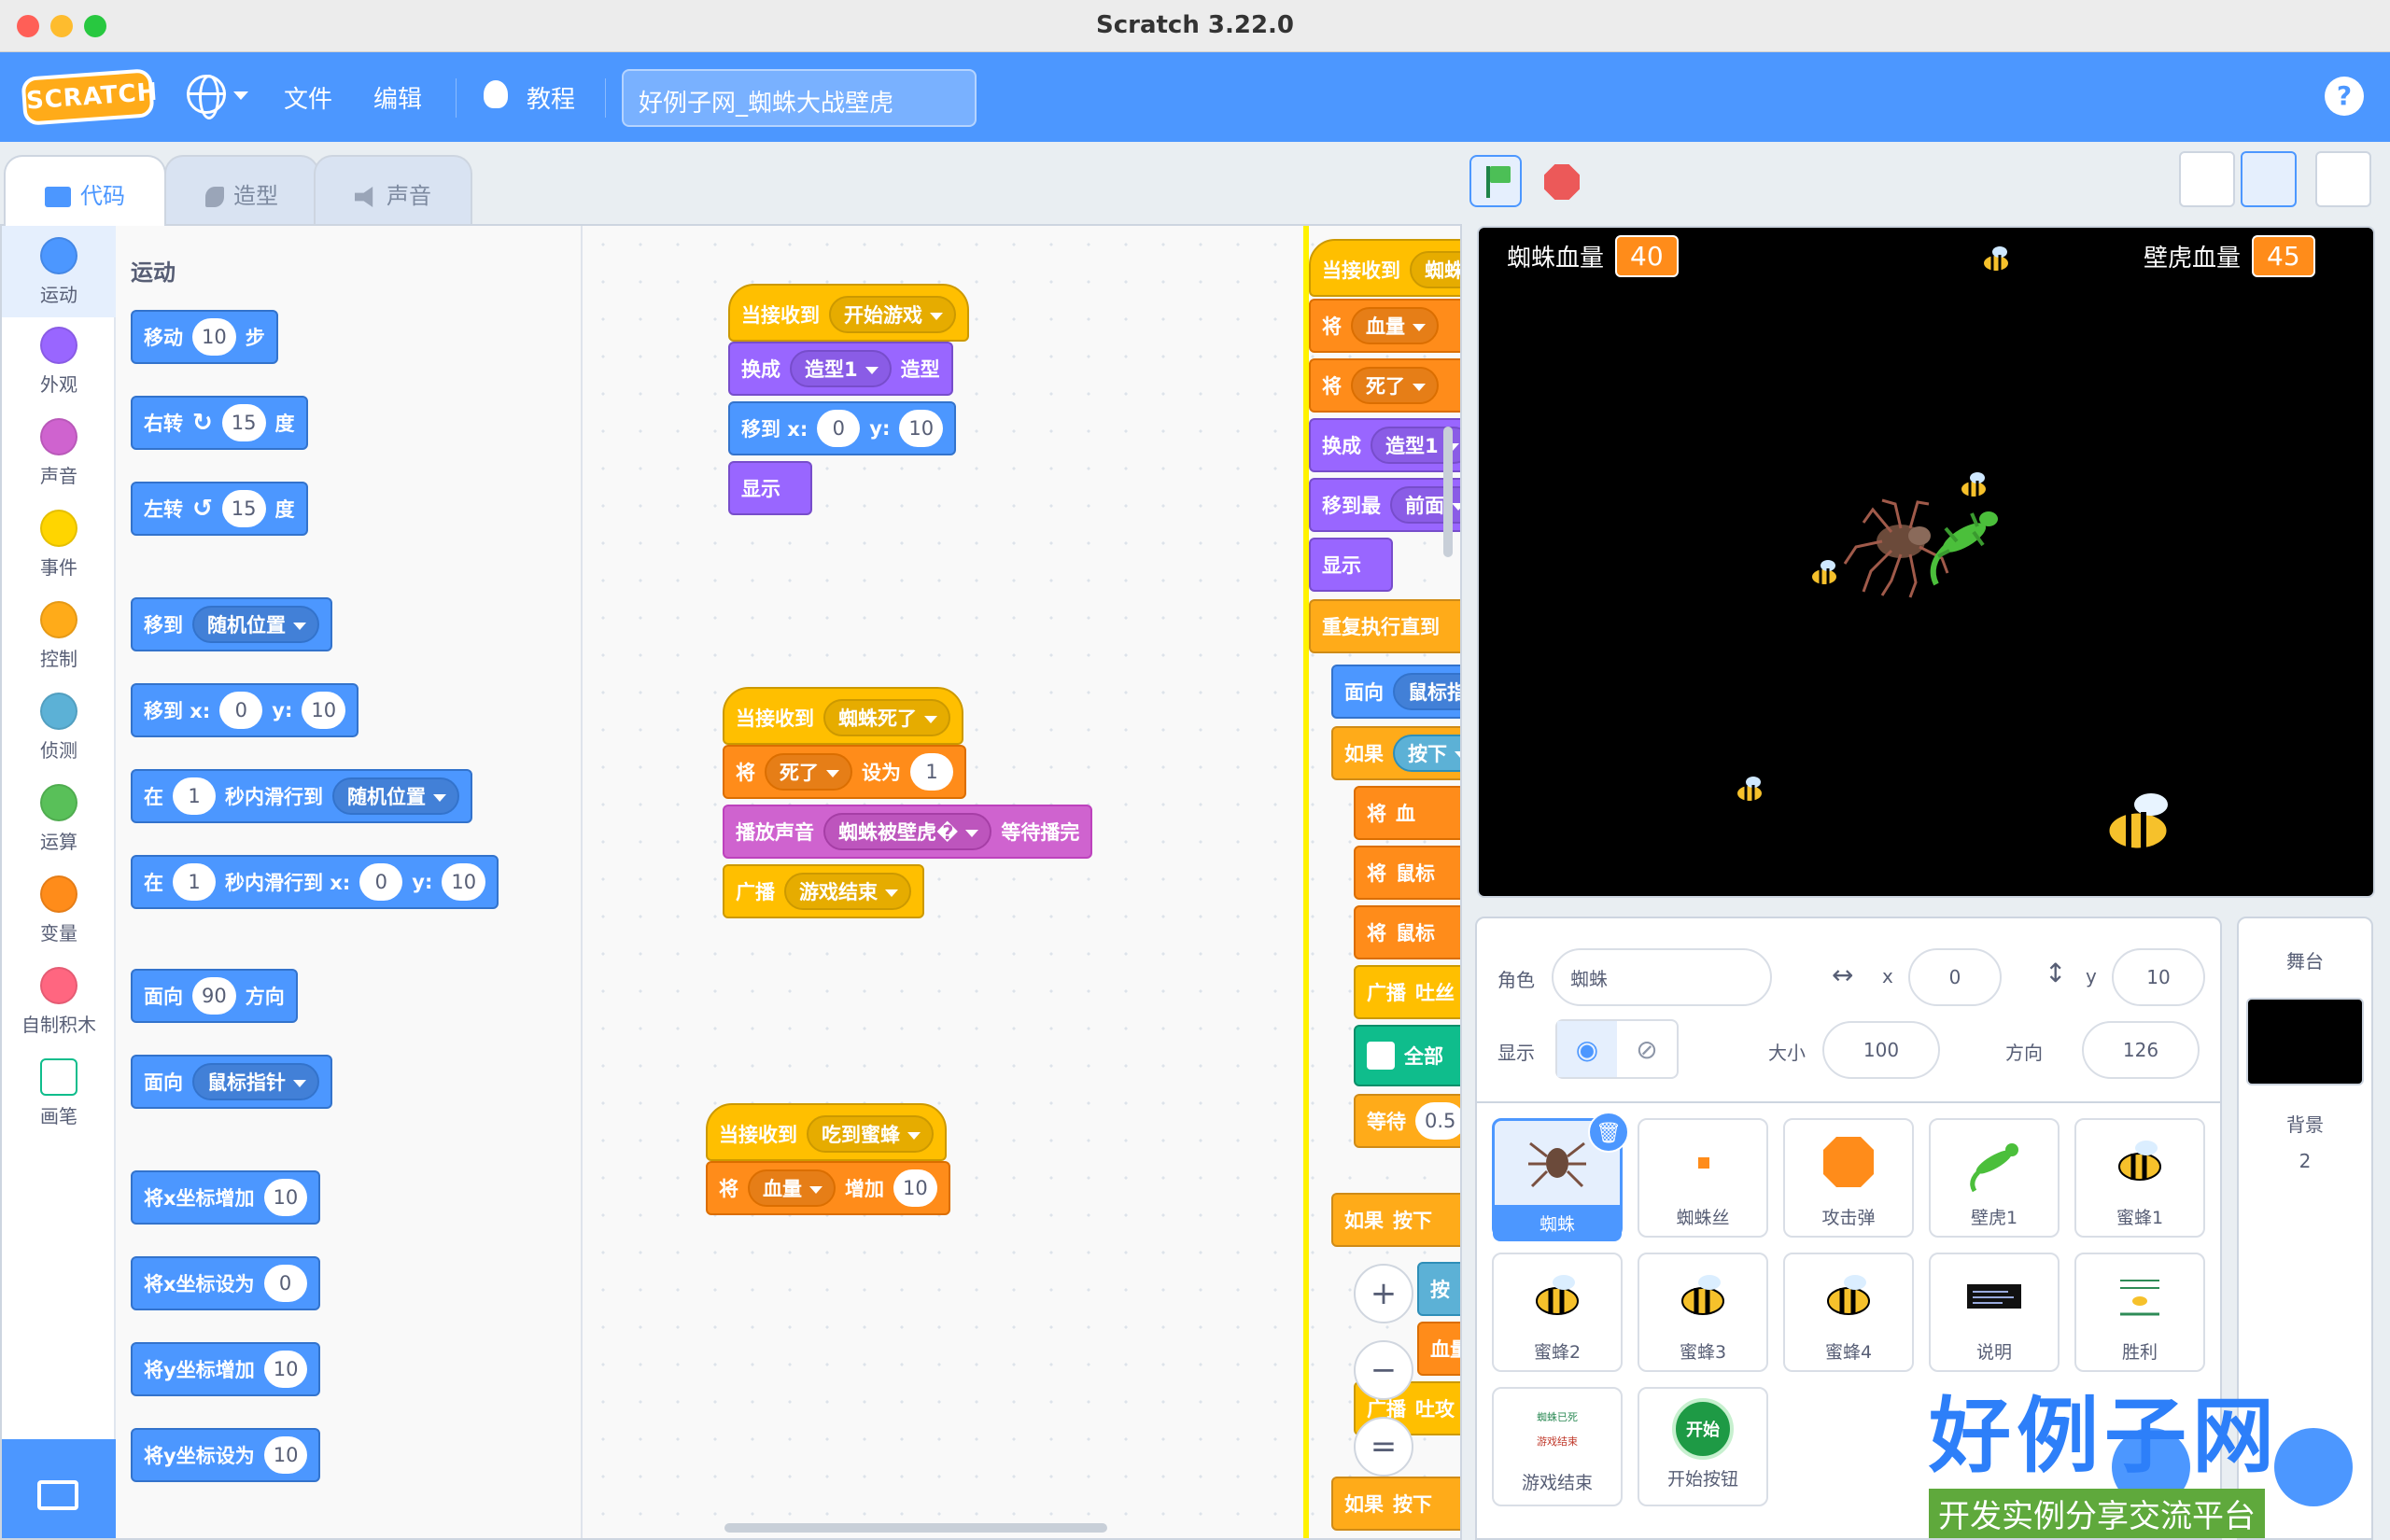 This screenshot has height=1540, width=2390. Describe the element at coordinates (59, 997) in the screenshot. I see `category-my-blocks: 自制积木` at that location.